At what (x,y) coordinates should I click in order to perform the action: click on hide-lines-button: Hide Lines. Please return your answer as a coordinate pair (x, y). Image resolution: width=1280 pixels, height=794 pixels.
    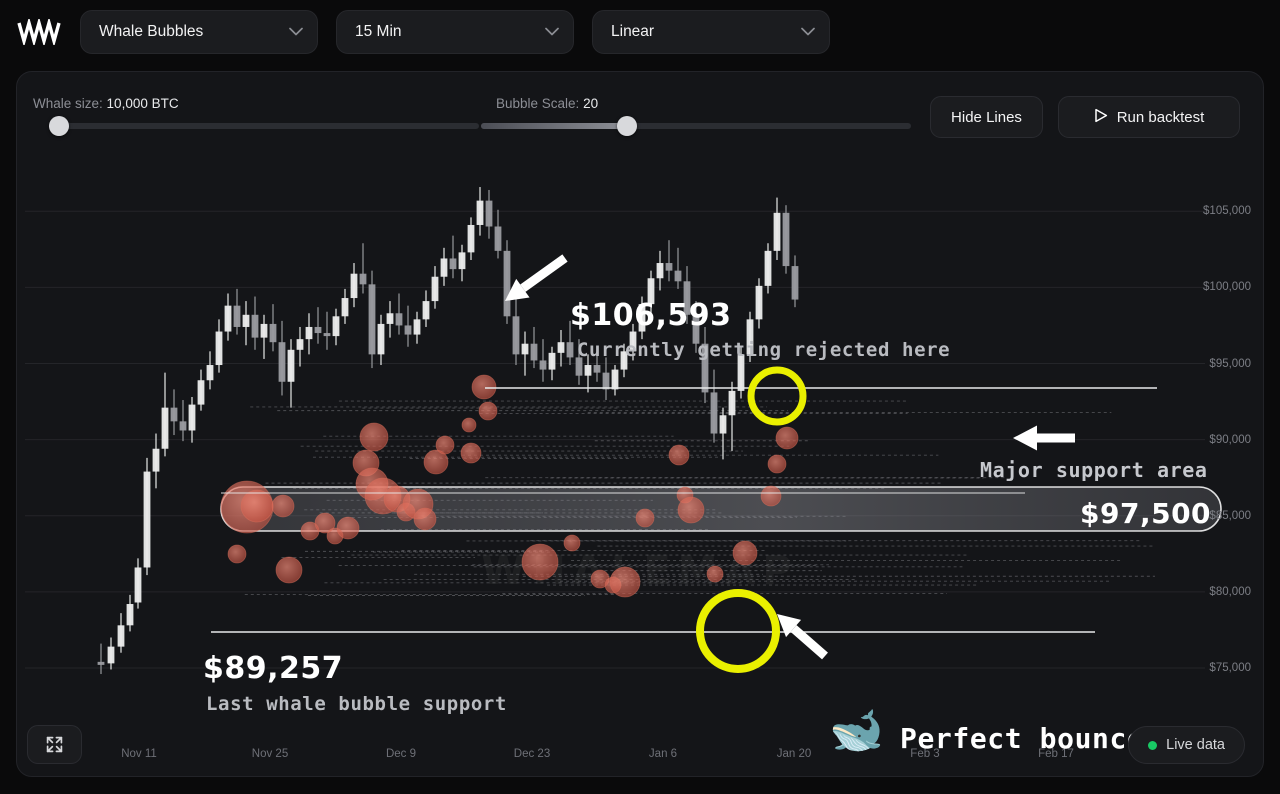
    Looking at the image, I should click on (986, 117).